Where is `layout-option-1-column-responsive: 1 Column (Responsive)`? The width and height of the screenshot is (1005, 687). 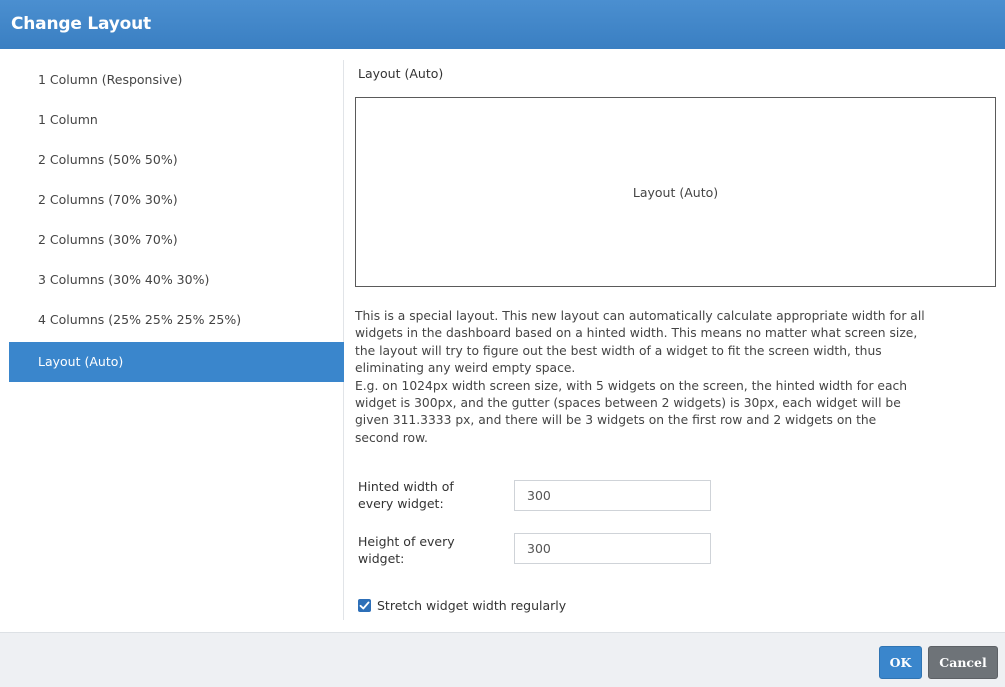
layout-option-1-column-responsive: 1 Column (Responsive) is located at coordinates (176, 80).